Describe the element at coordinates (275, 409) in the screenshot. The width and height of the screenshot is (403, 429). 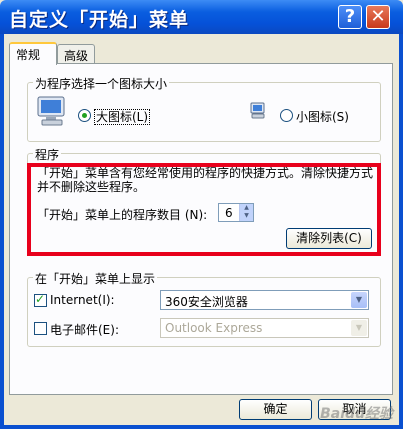
I see `ok-button: 确定` at that location.